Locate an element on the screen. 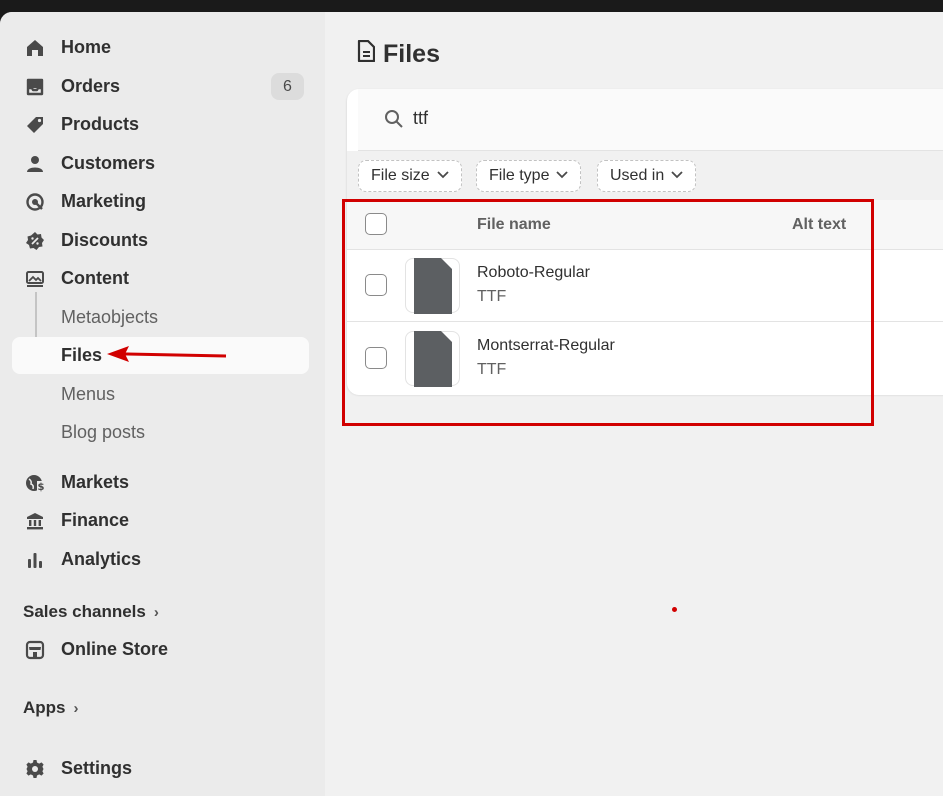  sidebar-item-blog-posts: Blog posts is located at coordinates (160, 432).